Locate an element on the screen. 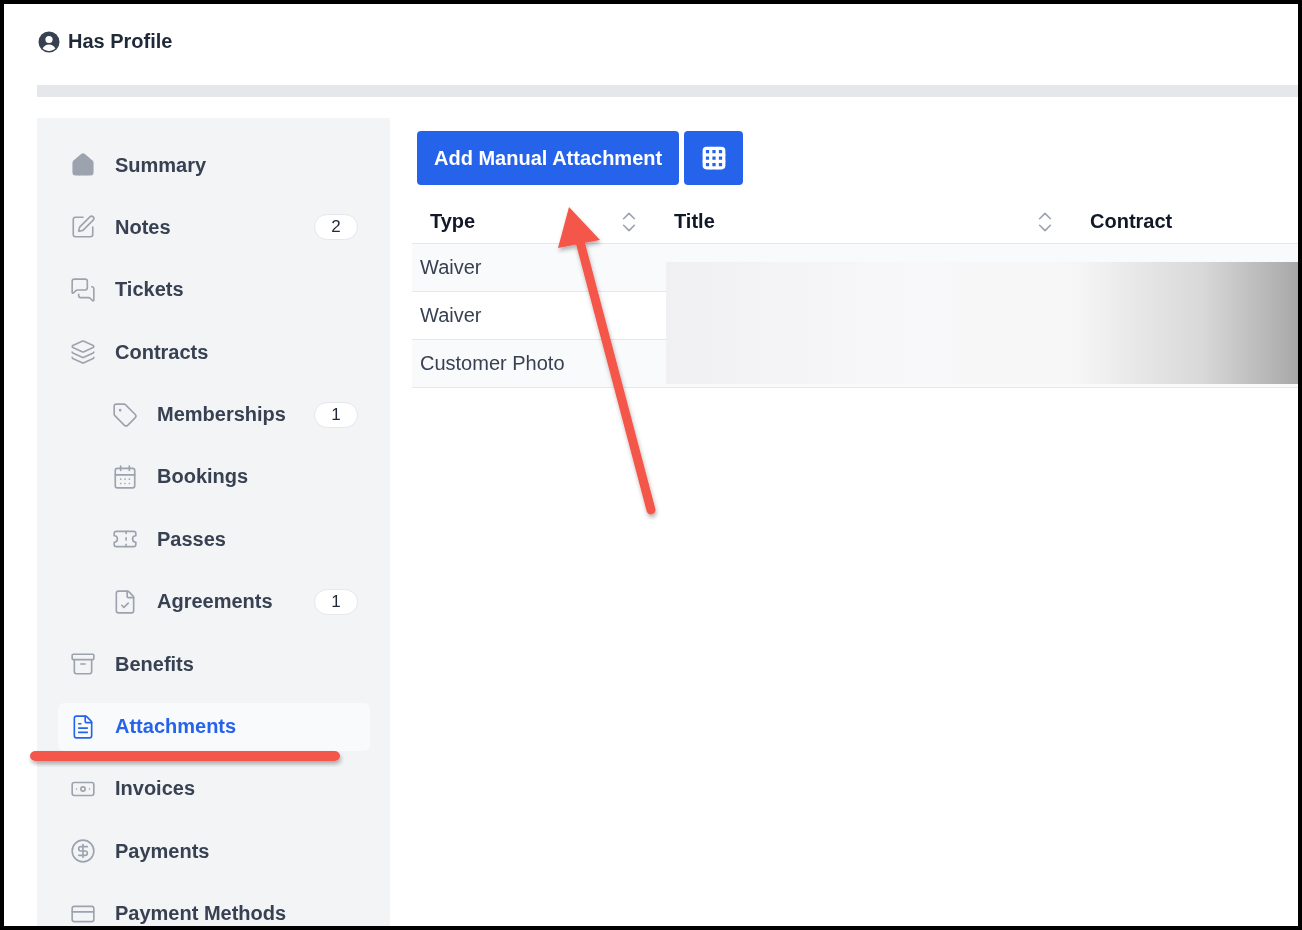 The image size is (1302, 930). column-header: Contract is located at coordinates (1131, 221).